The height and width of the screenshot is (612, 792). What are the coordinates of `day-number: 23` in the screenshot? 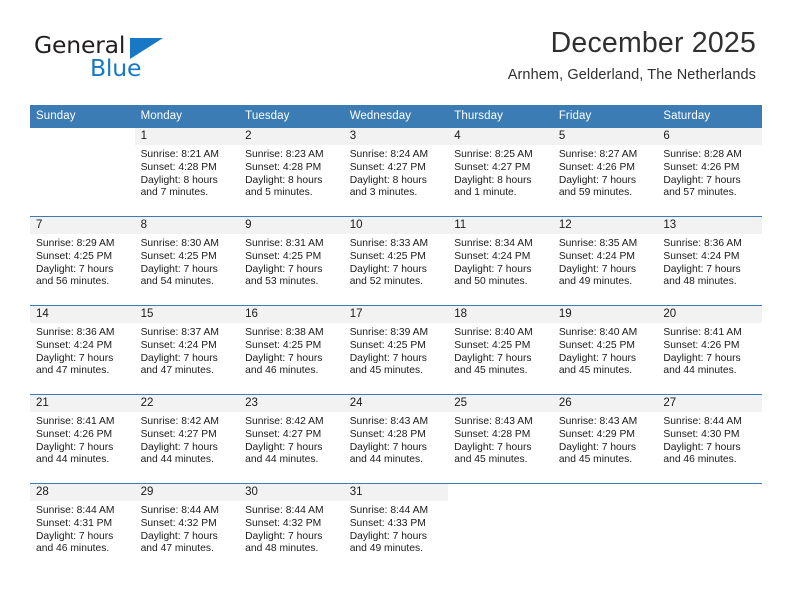 It's located at (291, 403).